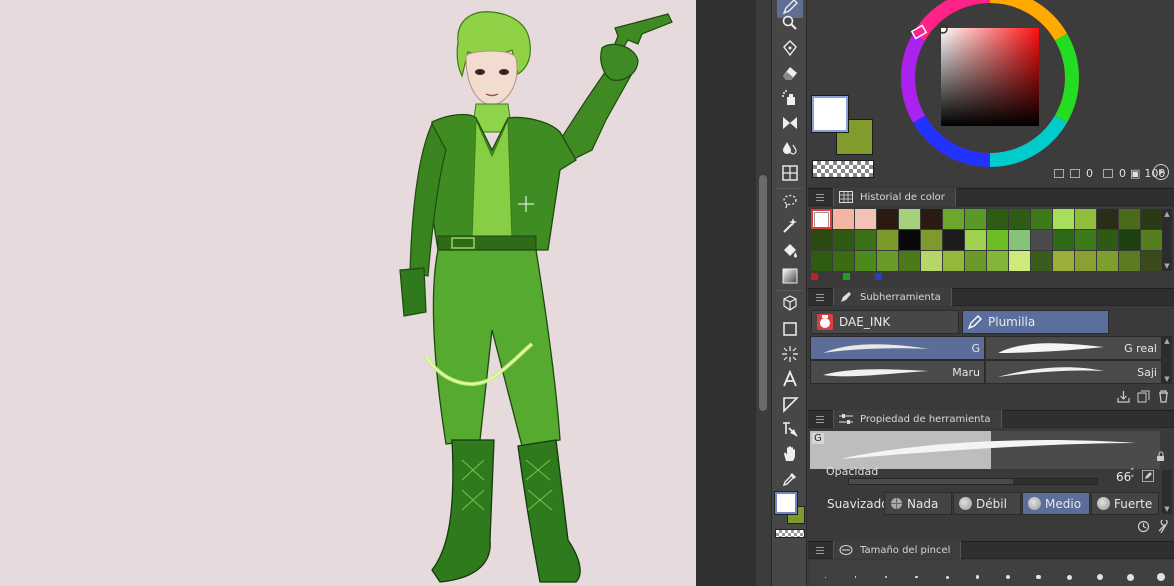 This screenshot has width=1174, height=586. I want to click on tool-property-header: Propiedad de herramienta, so click(991, 419).